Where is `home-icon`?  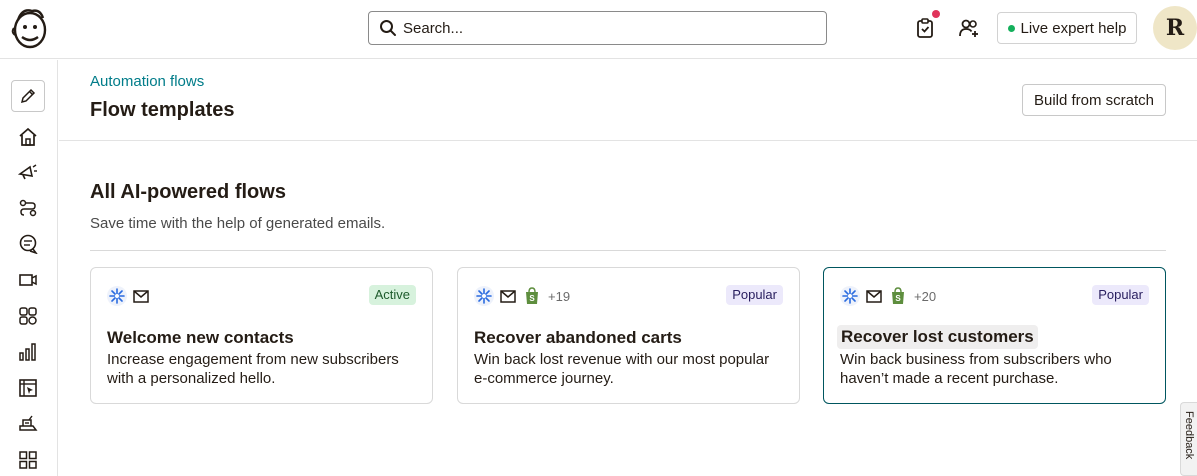
home-icon is located at coordinates (28, 137).